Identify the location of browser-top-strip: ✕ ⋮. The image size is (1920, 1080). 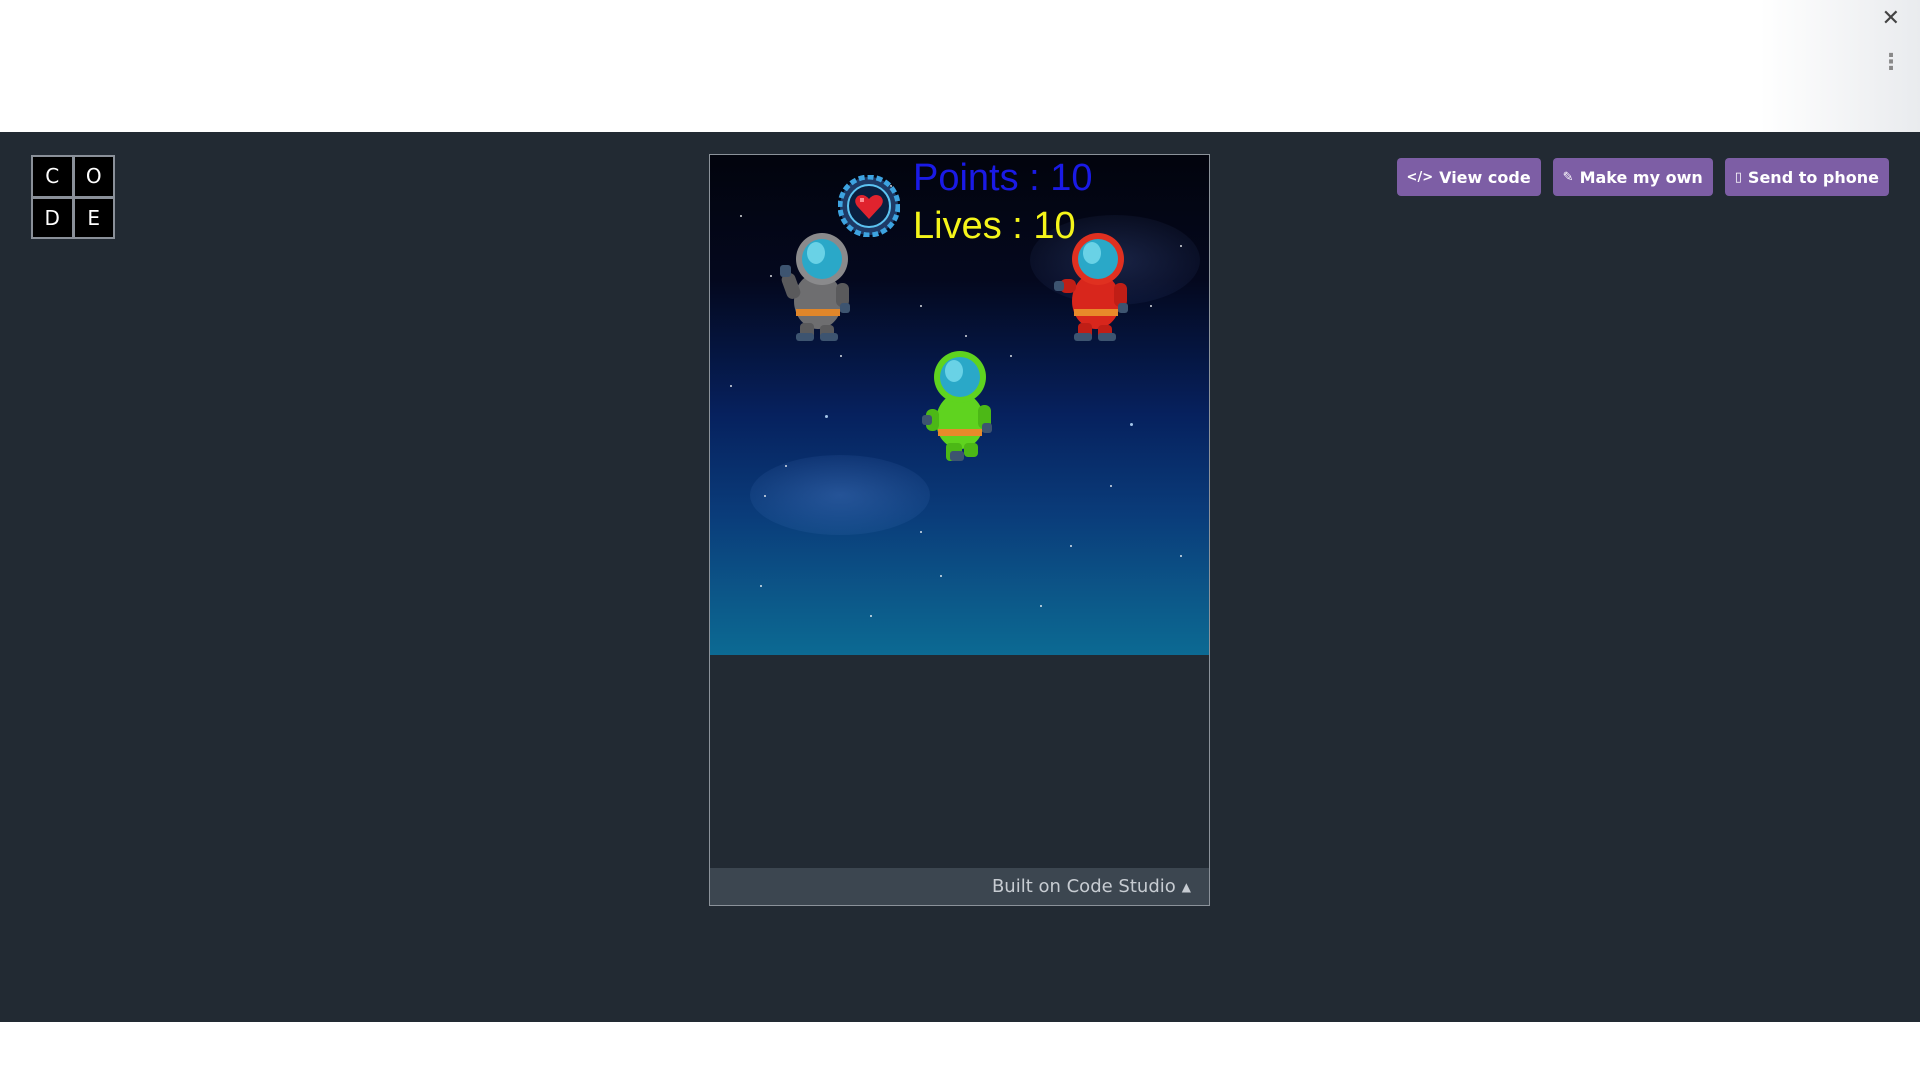
(960, 66).